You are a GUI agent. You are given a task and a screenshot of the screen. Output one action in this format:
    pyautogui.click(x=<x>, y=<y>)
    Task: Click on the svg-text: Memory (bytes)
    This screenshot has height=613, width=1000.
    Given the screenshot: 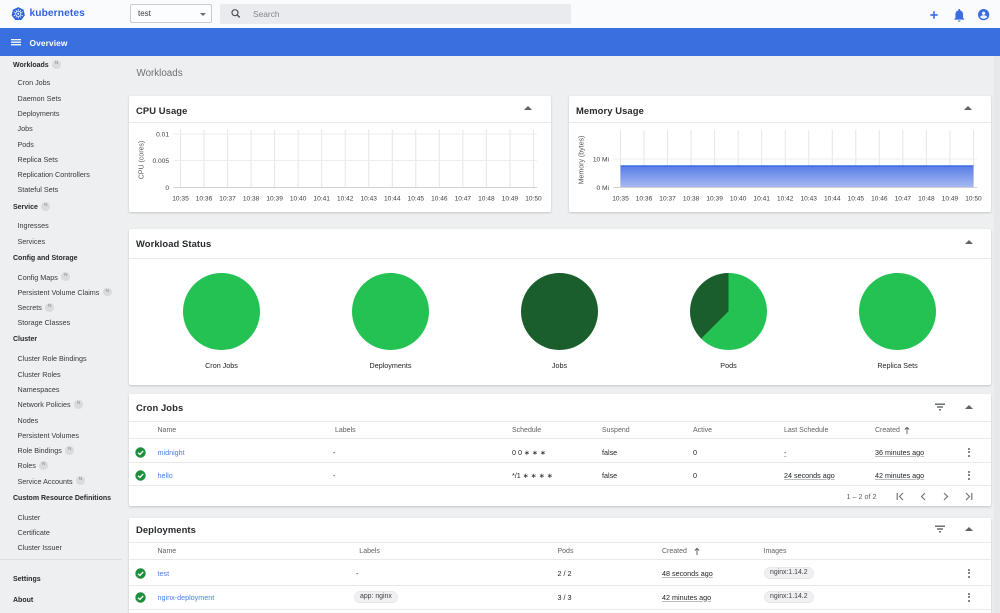 What is the action you would take?
    pyautogui.click(x=581, y=160)
    